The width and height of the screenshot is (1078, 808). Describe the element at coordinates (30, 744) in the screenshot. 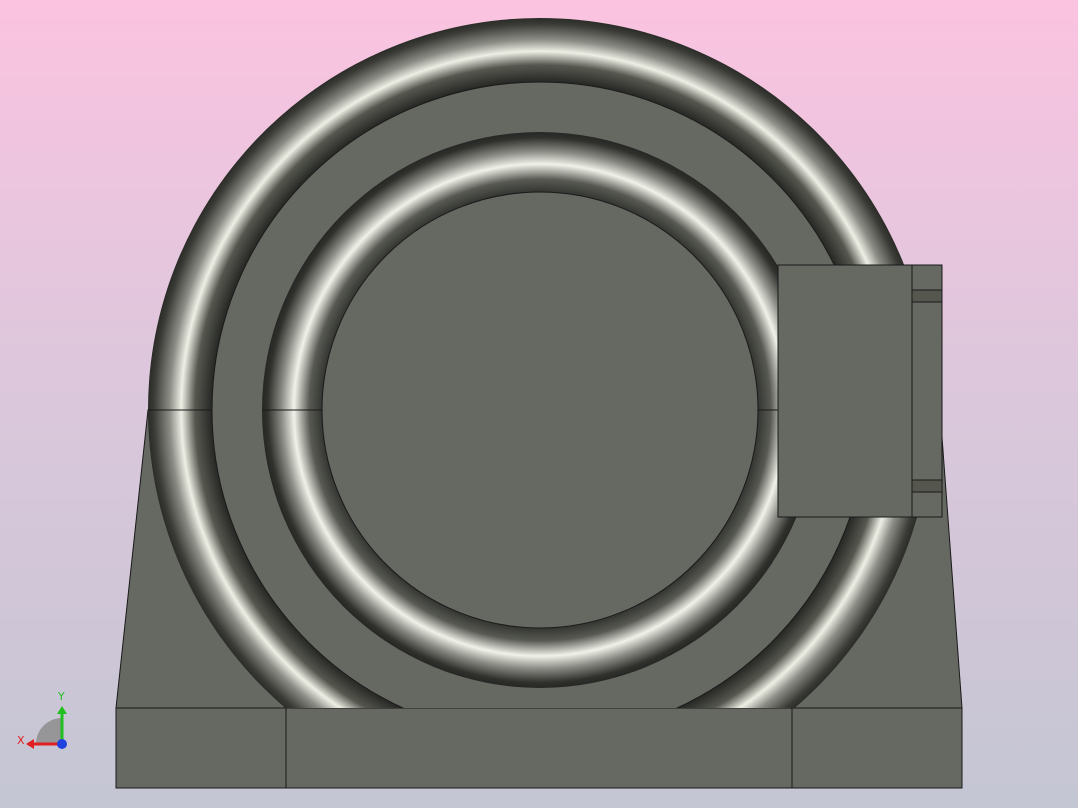

I see `x-arrowhead` at that location.